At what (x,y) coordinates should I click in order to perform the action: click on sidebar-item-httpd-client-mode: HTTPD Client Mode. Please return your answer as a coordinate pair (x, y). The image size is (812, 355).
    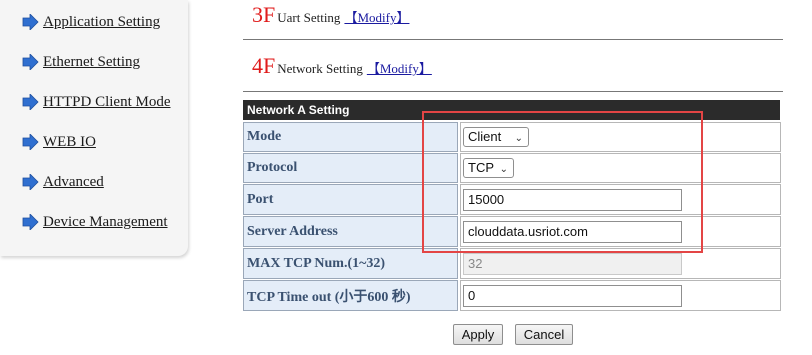
    Looking at the image, I should click on (96, 102).